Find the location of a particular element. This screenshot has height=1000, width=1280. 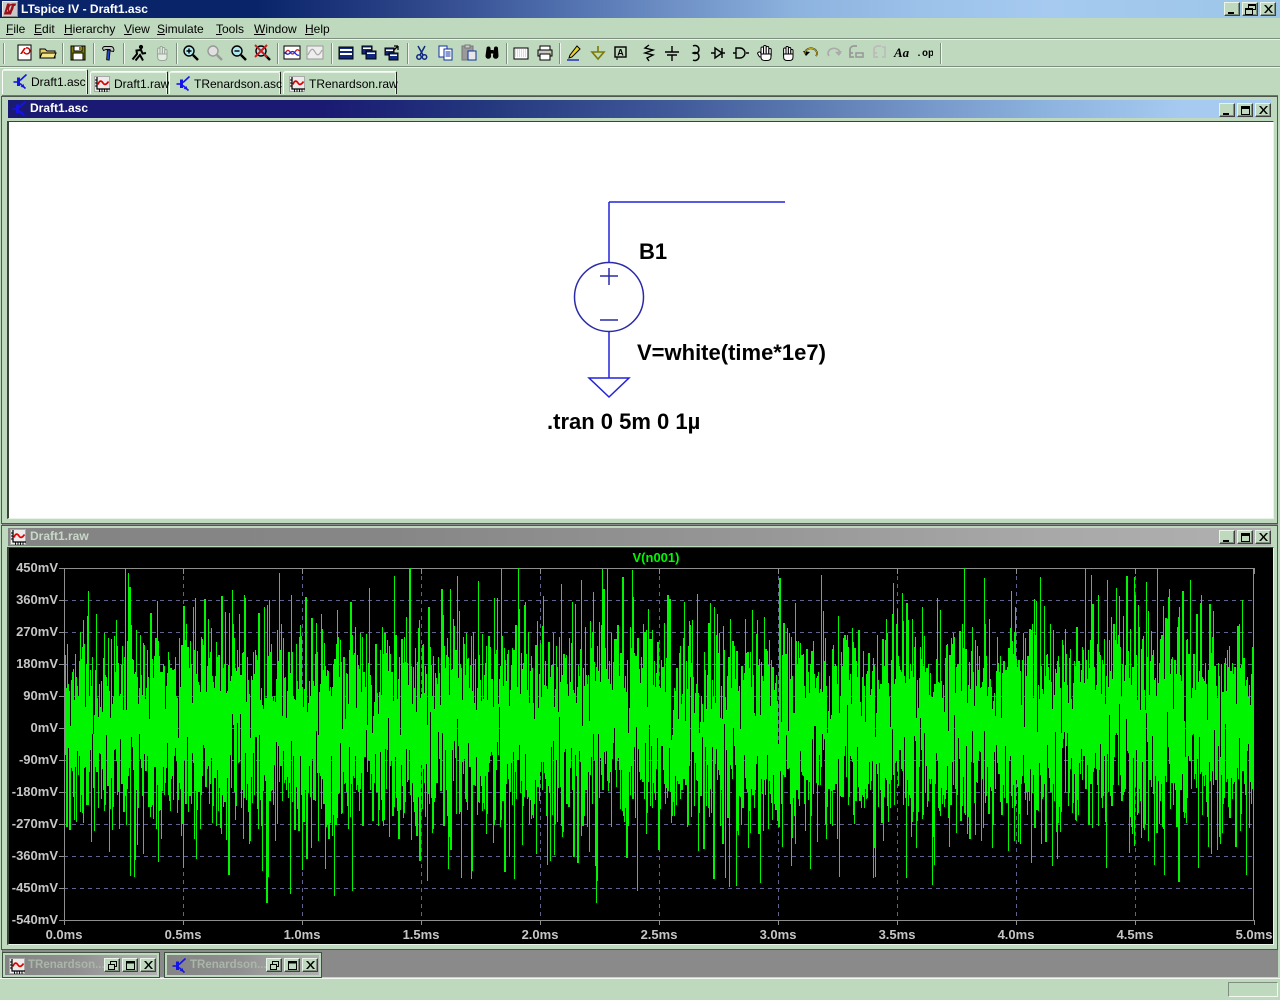

svg-text: 2.0ms is located at coordinates (540, 934).